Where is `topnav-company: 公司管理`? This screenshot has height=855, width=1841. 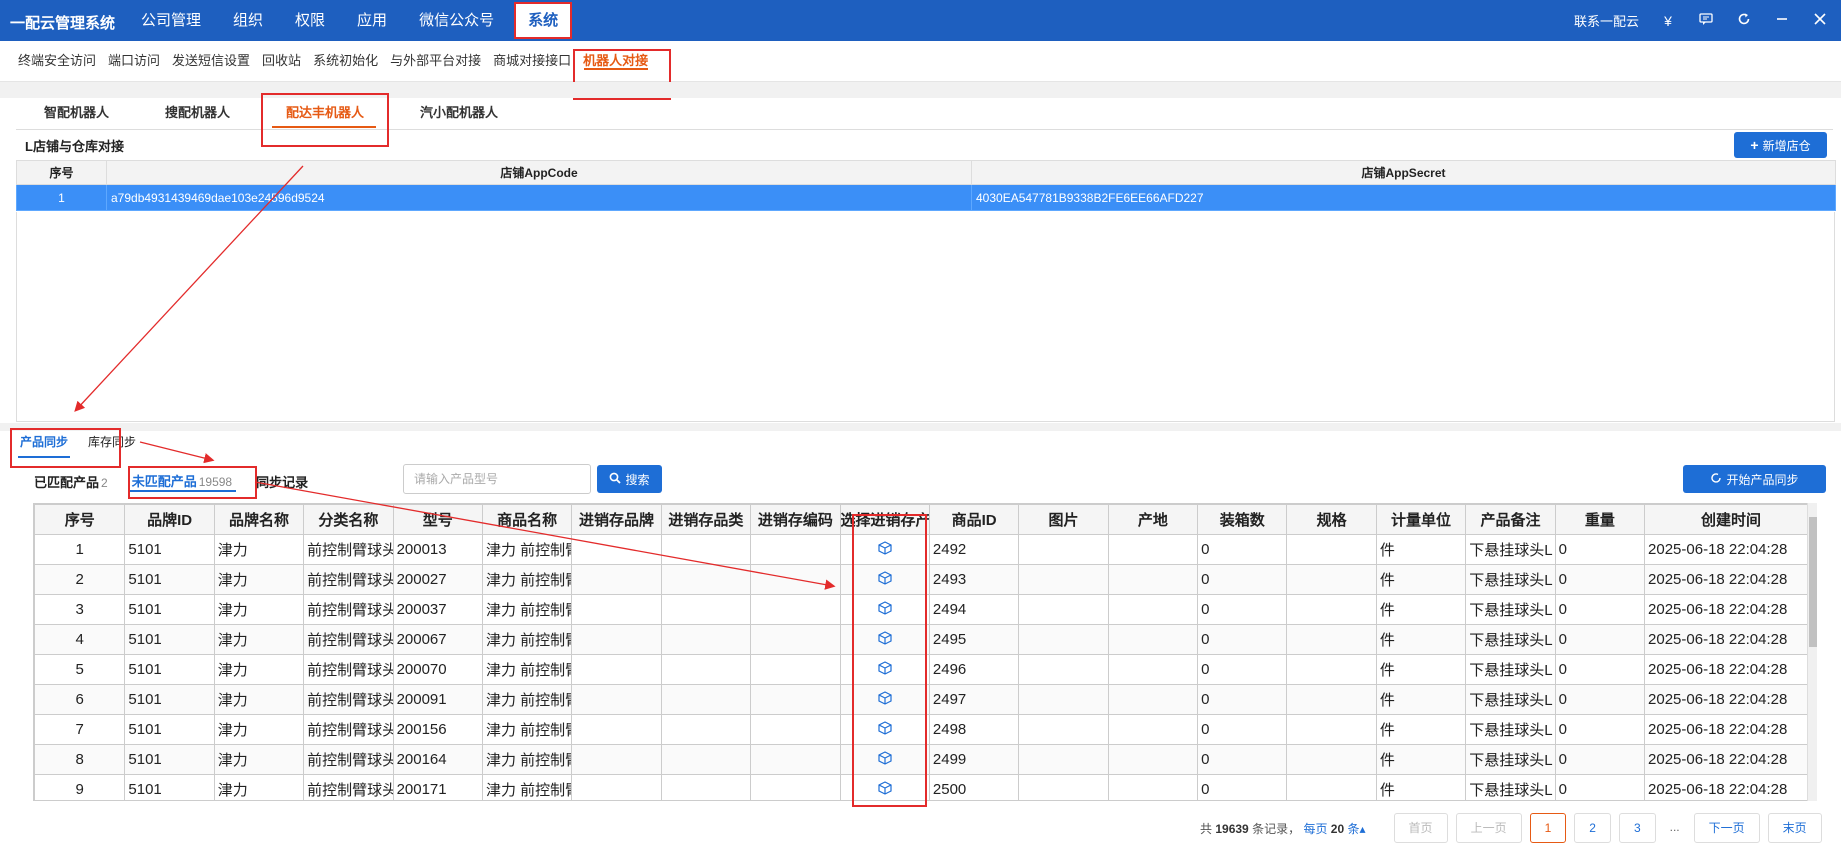
topnav-company: 公司管理 is located at coordinates (171, 20).